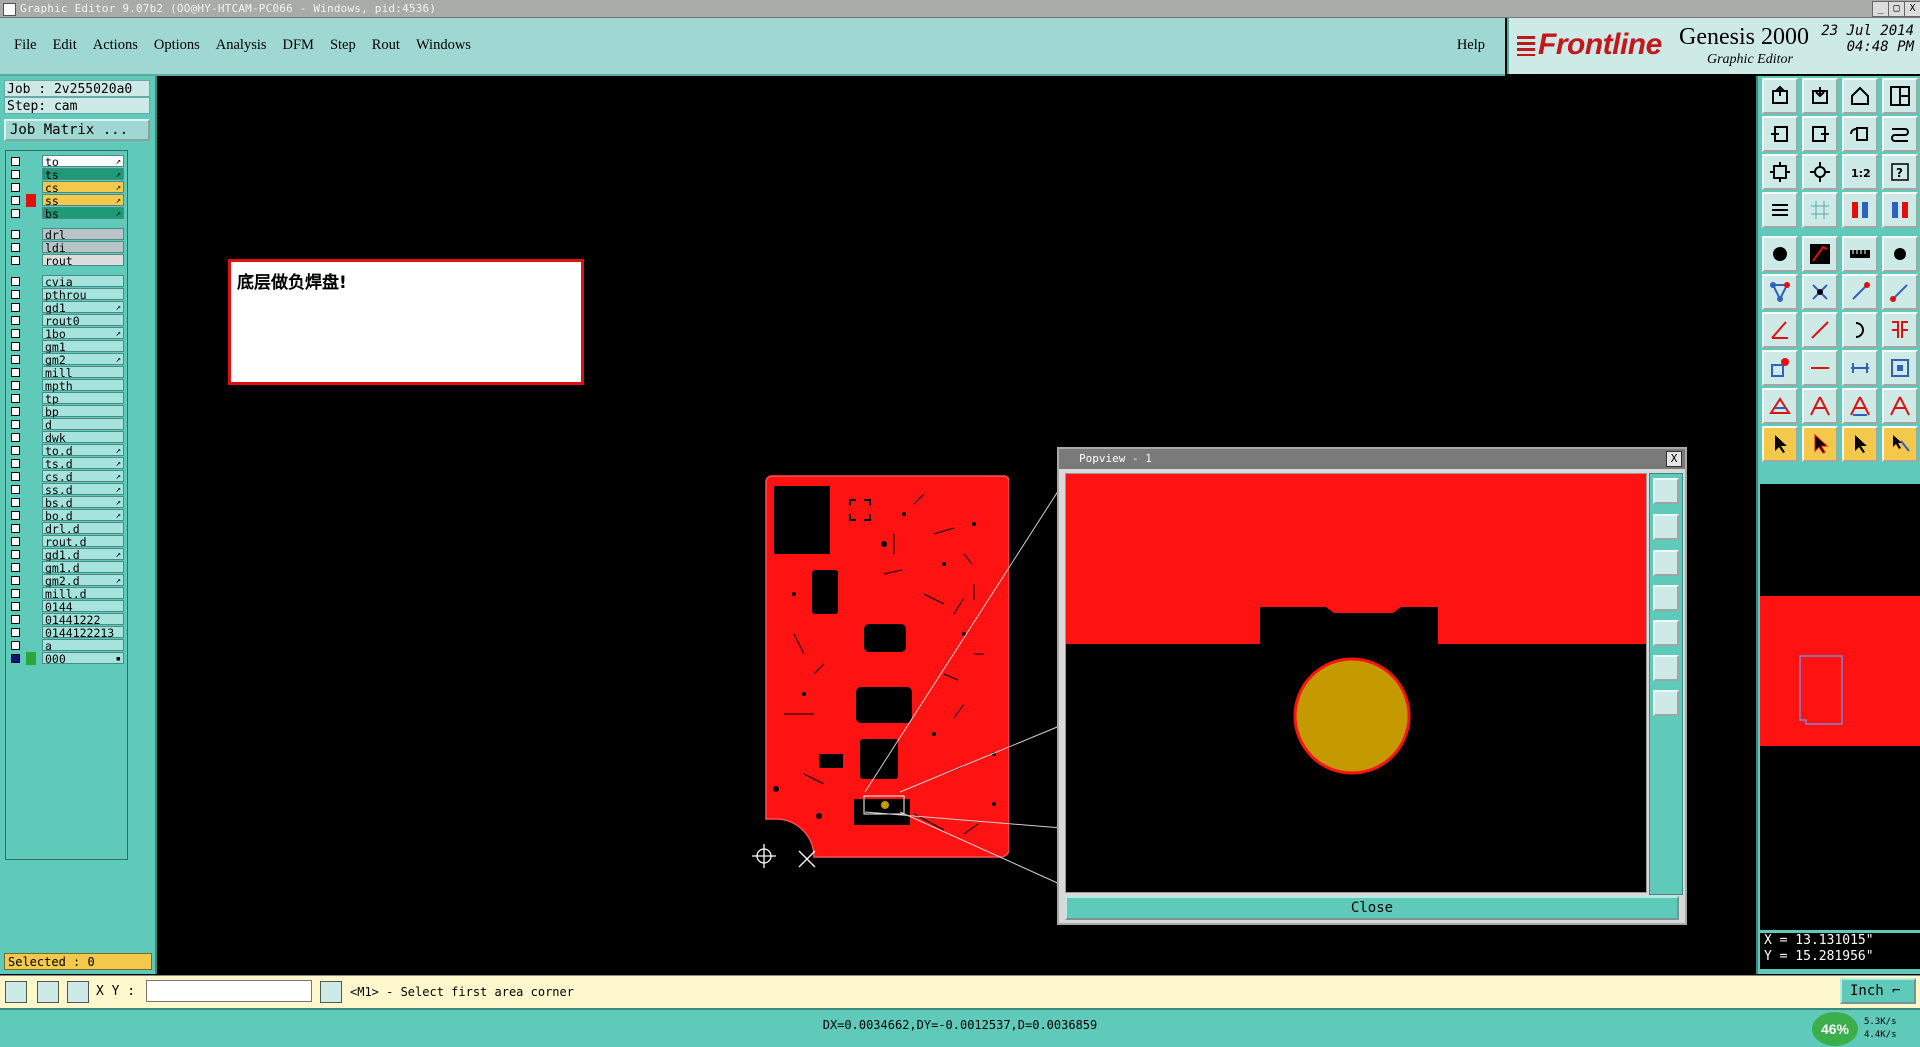 The image size is (1920, 1047). Describe the element at coordinates (83, 260) in the screenshot. I see `layer-name: rout` at that location.